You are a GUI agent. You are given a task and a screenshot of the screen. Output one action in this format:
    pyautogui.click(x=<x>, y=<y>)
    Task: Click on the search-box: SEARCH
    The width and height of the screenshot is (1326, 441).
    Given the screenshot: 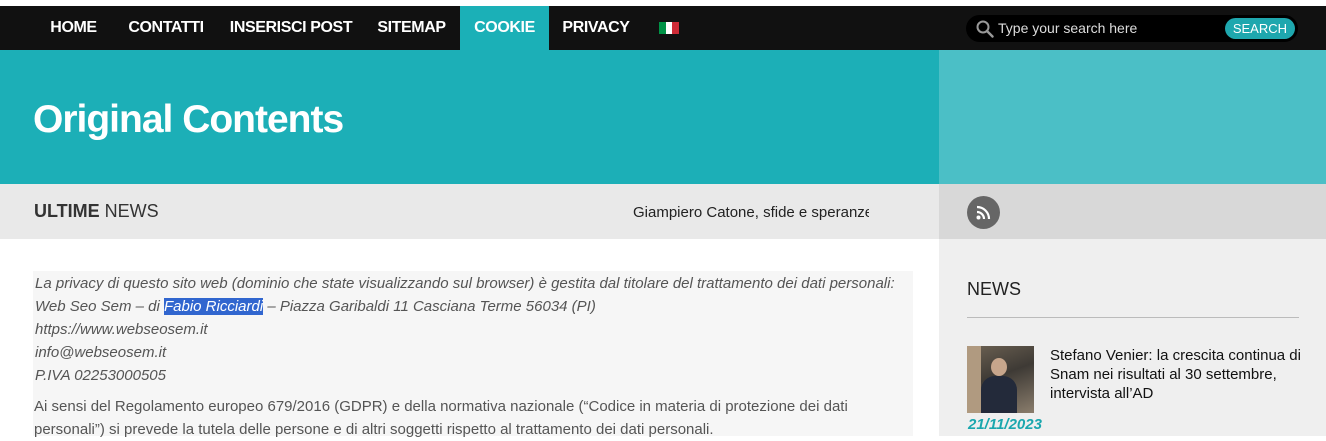 What is the action you would take?
    pyautogui.click(x=1132, y=28)
    